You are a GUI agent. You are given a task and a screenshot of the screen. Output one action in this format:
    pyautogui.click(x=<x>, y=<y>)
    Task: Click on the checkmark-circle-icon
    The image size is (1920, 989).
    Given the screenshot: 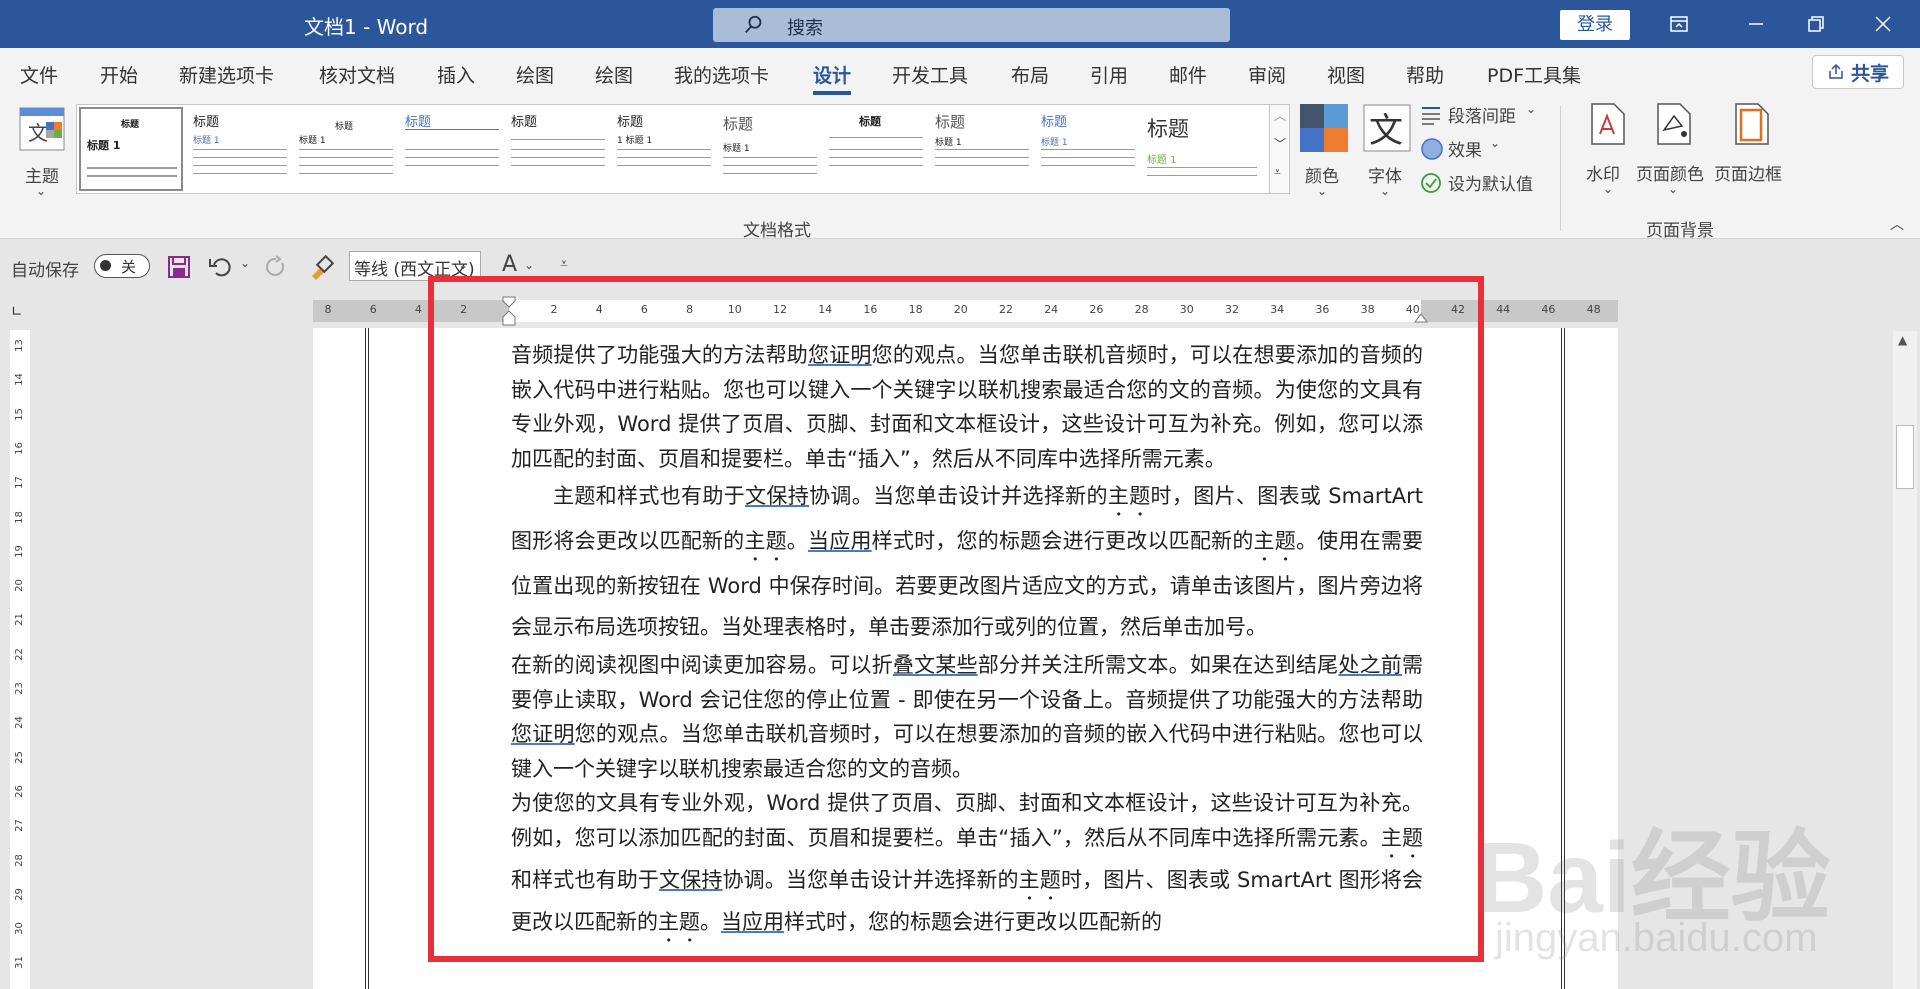 What is the action you would take?
    pyautogui.click(x=1431, y=183)
    